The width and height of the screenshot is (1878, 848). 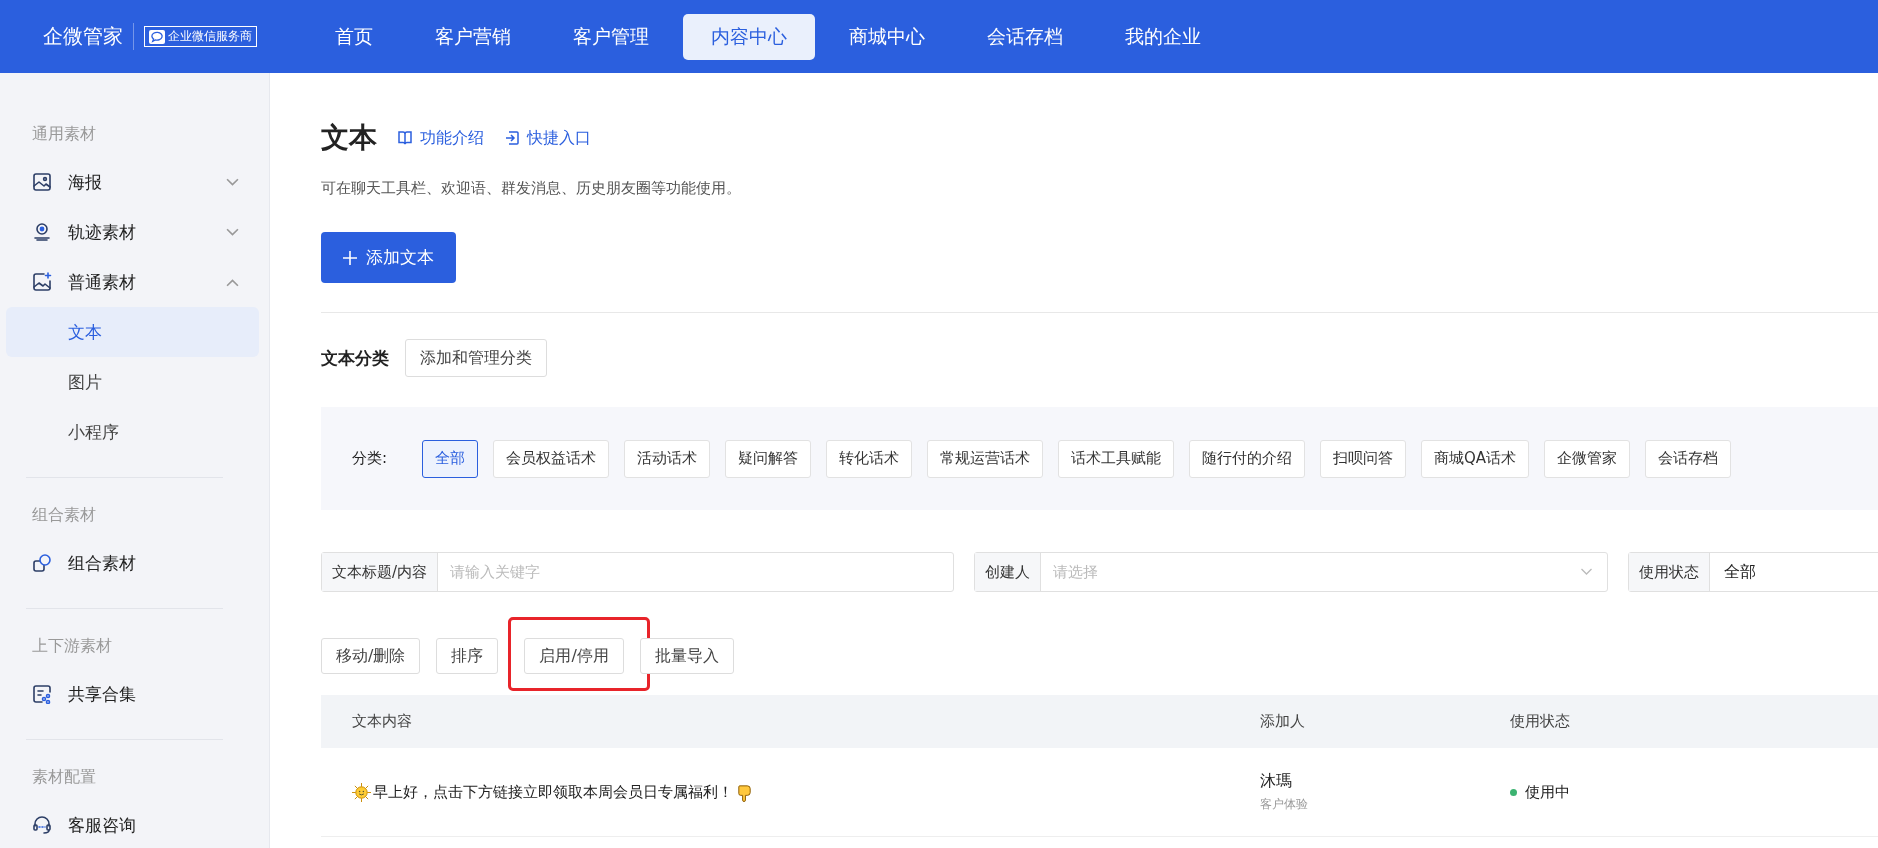 I want to click on chat-bubble-icon, so click(x=157, y=36).